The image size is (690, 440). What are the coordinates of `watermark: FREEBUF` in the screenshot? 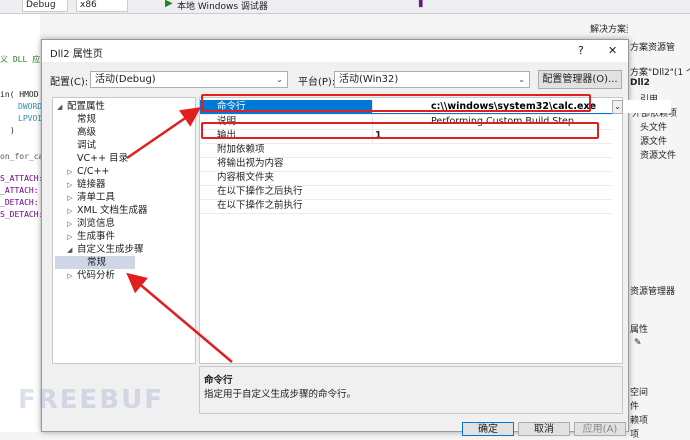 It's located at (91, 400).